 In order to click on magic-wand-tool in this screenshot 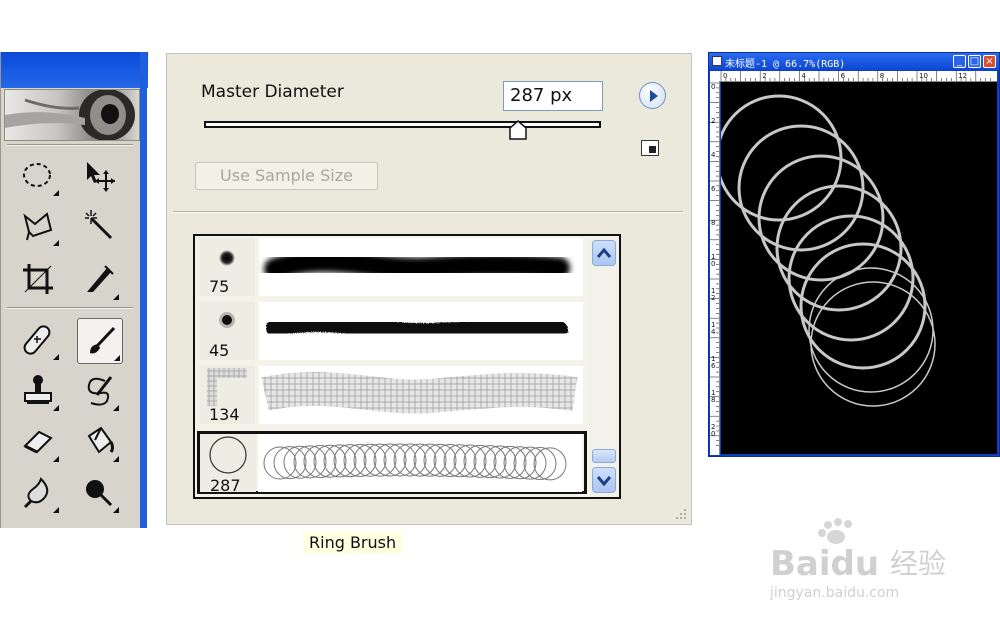, I will do `click(98, 225)`.